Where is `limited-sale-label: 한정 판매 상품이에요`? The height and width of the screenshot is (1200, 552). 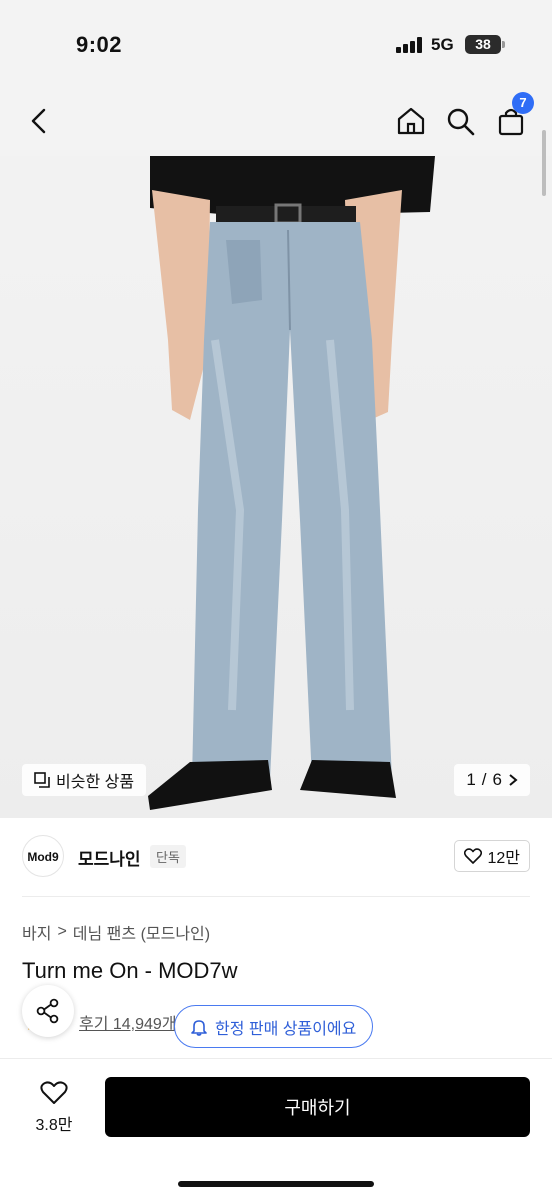
limited-sale-label: 한정 판매 상품이에요 is located at coordinates (286, 1029).